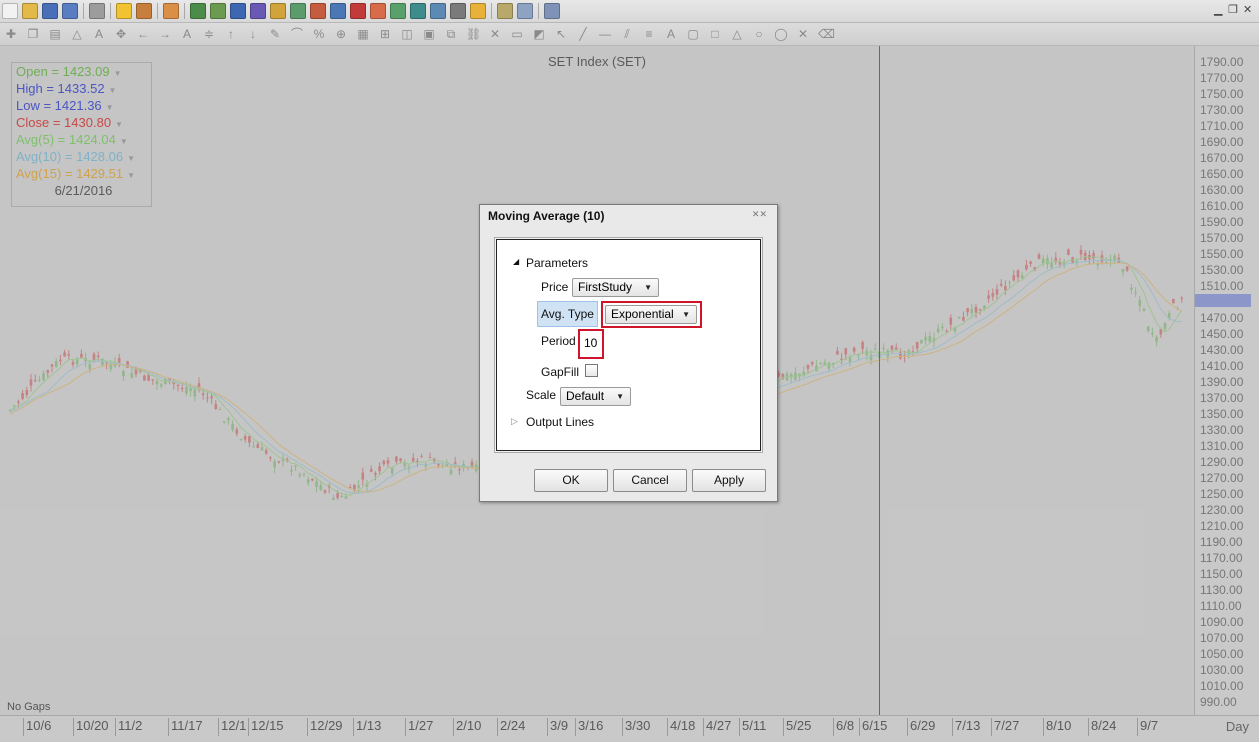  I want to click on globe-icon, so click(418, 11).